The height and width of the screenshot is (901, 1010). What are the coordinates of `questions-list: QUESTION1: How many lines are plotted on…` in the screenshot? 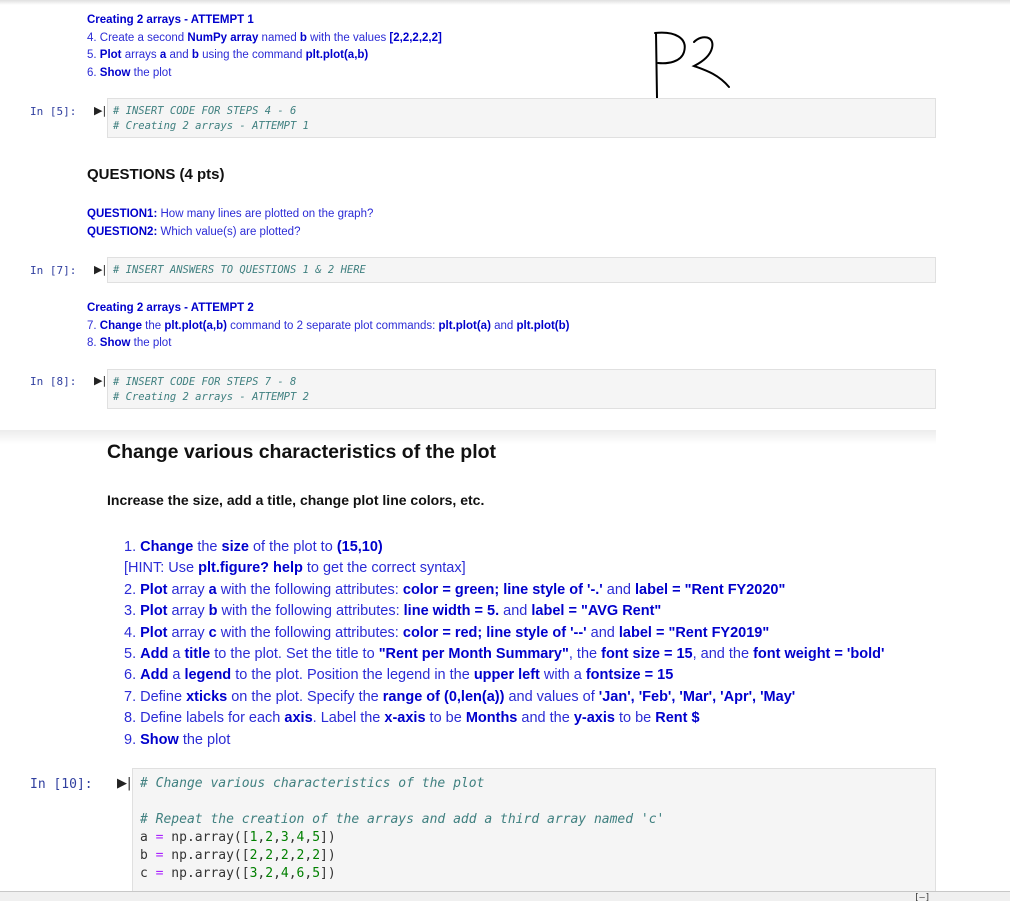 It's located at (230, 223).